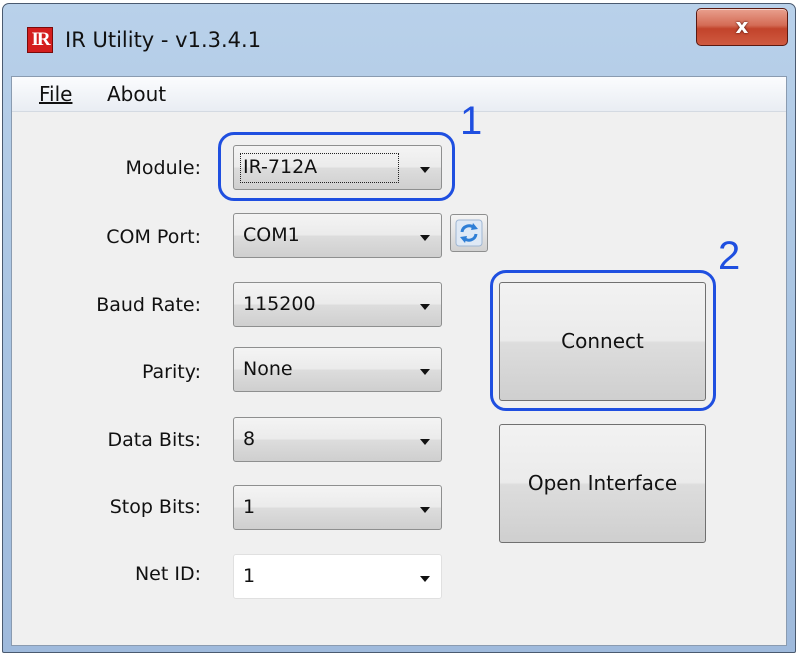 This screenshot has width=800, height=658. What do you see at coordinates (171, 372) in the screenshot?
I see `parity-label: Parity:` at bounding box center [171, 372].